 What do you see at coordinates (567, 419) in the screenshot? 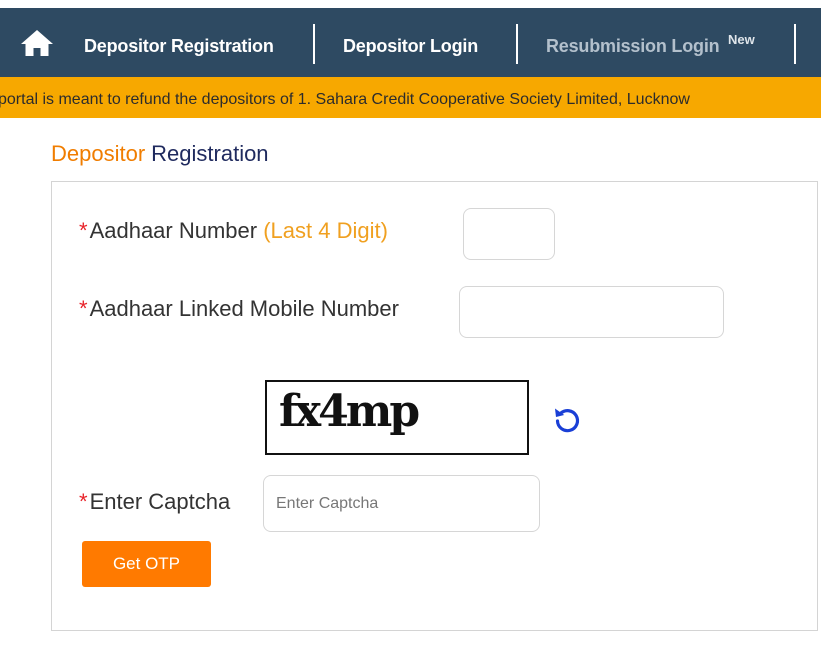
I see `refresh-captcha-icon` at bounding box center [567, 419].